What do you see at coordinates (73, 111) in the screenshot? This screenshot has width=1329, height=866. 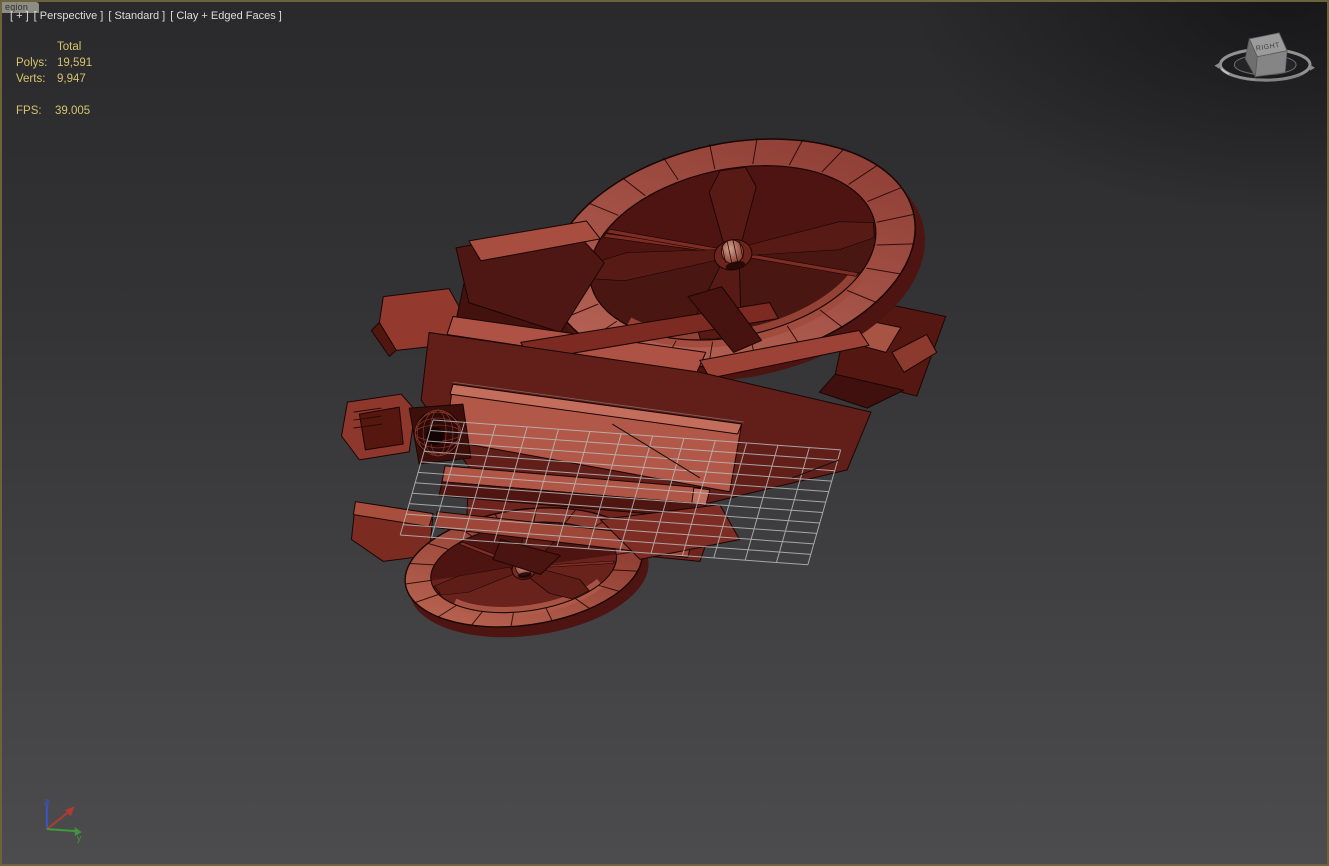 I see `stats-fps-value: 39.005` at bounding box center [73, 111].